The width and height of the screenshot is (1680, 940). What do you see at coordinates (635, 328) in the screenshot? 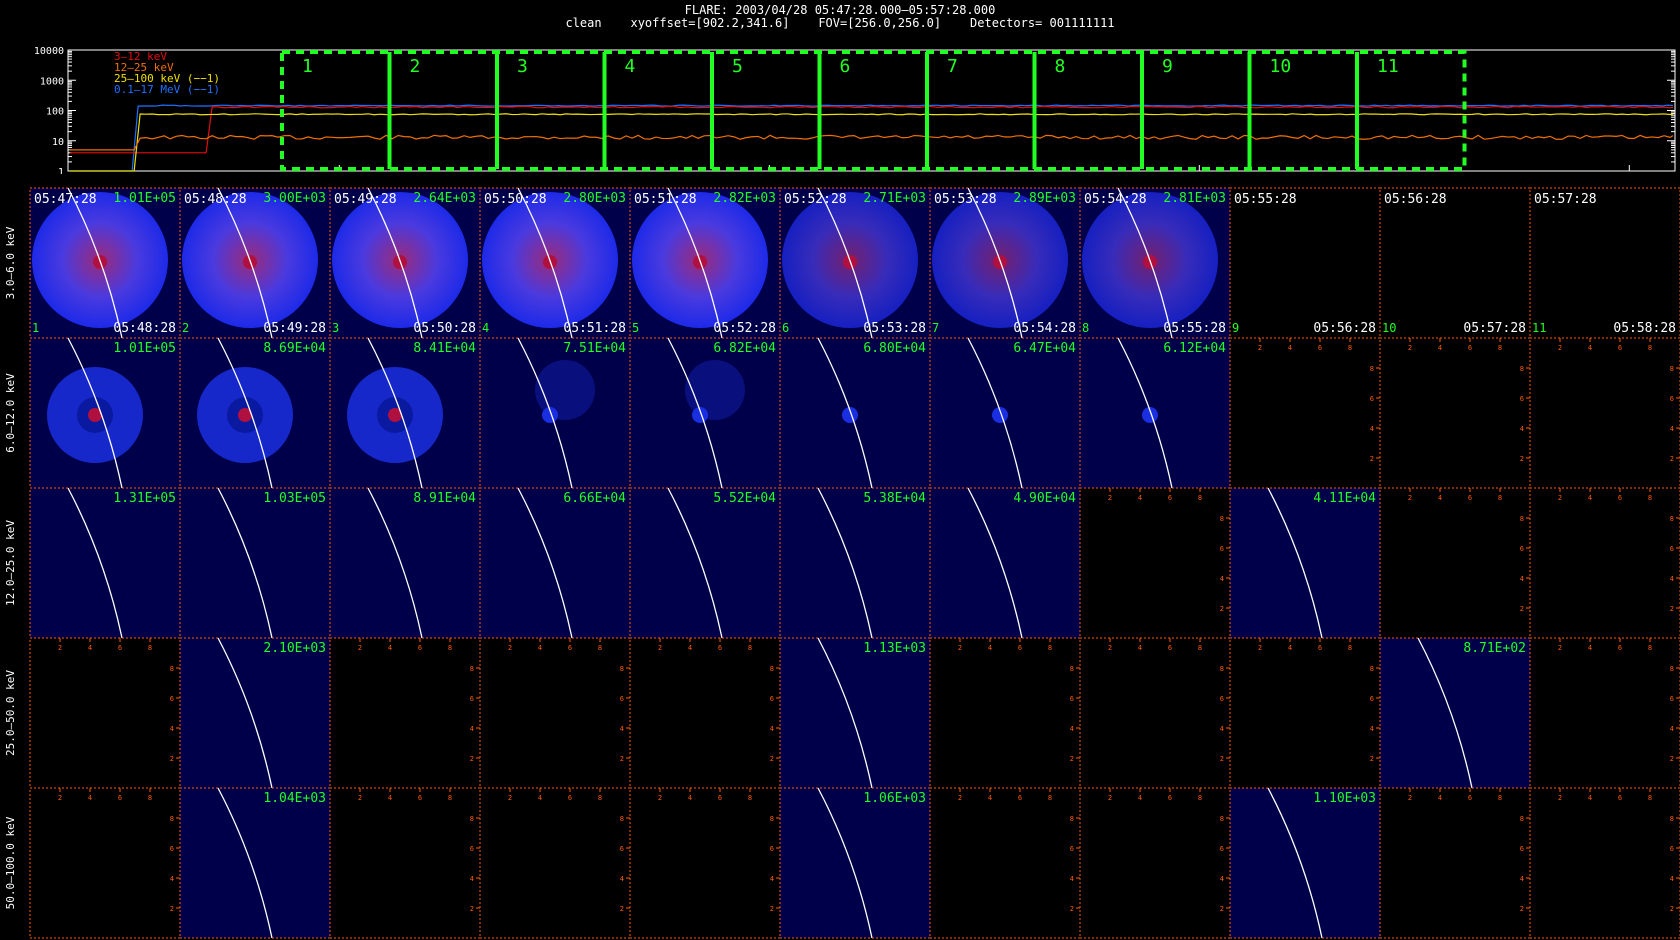
I see `interval-label: 5` at bounding box center [635, 328].